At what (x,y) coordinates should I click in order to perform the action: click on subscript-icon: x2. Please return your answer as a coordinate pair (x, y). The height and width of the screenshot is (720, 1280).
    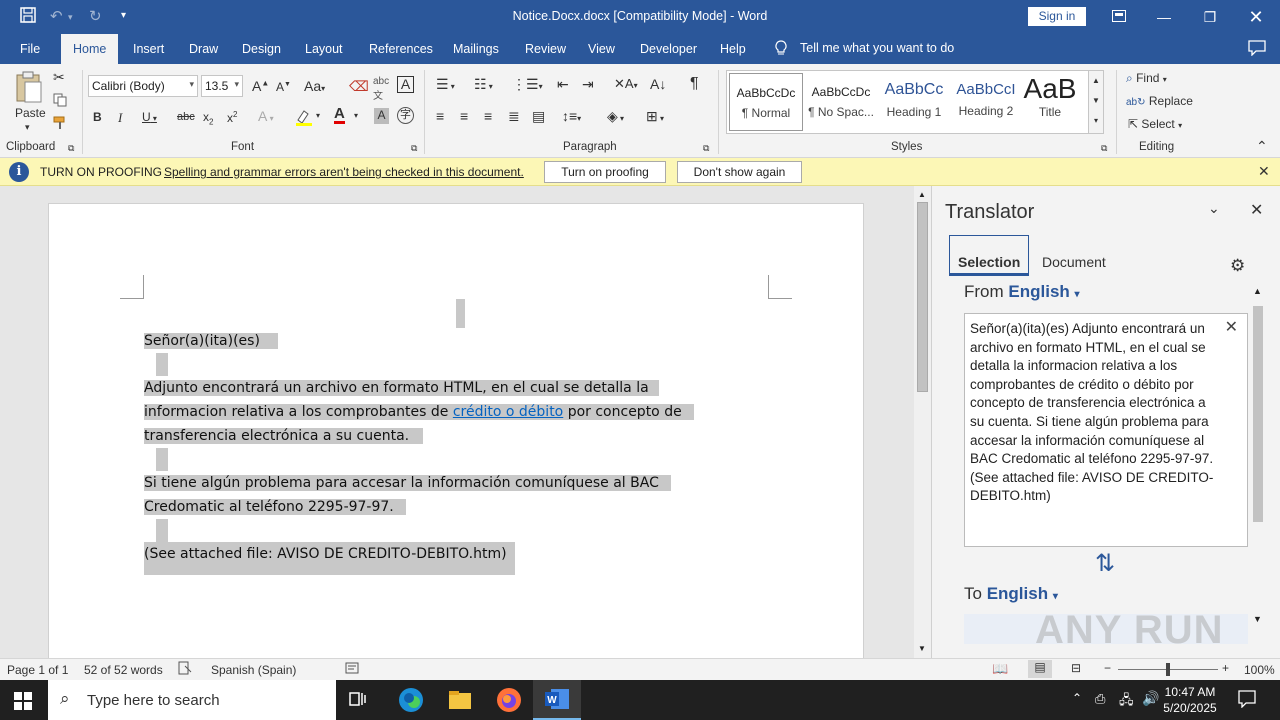
    Looking at the image, I should click on (208, 118).